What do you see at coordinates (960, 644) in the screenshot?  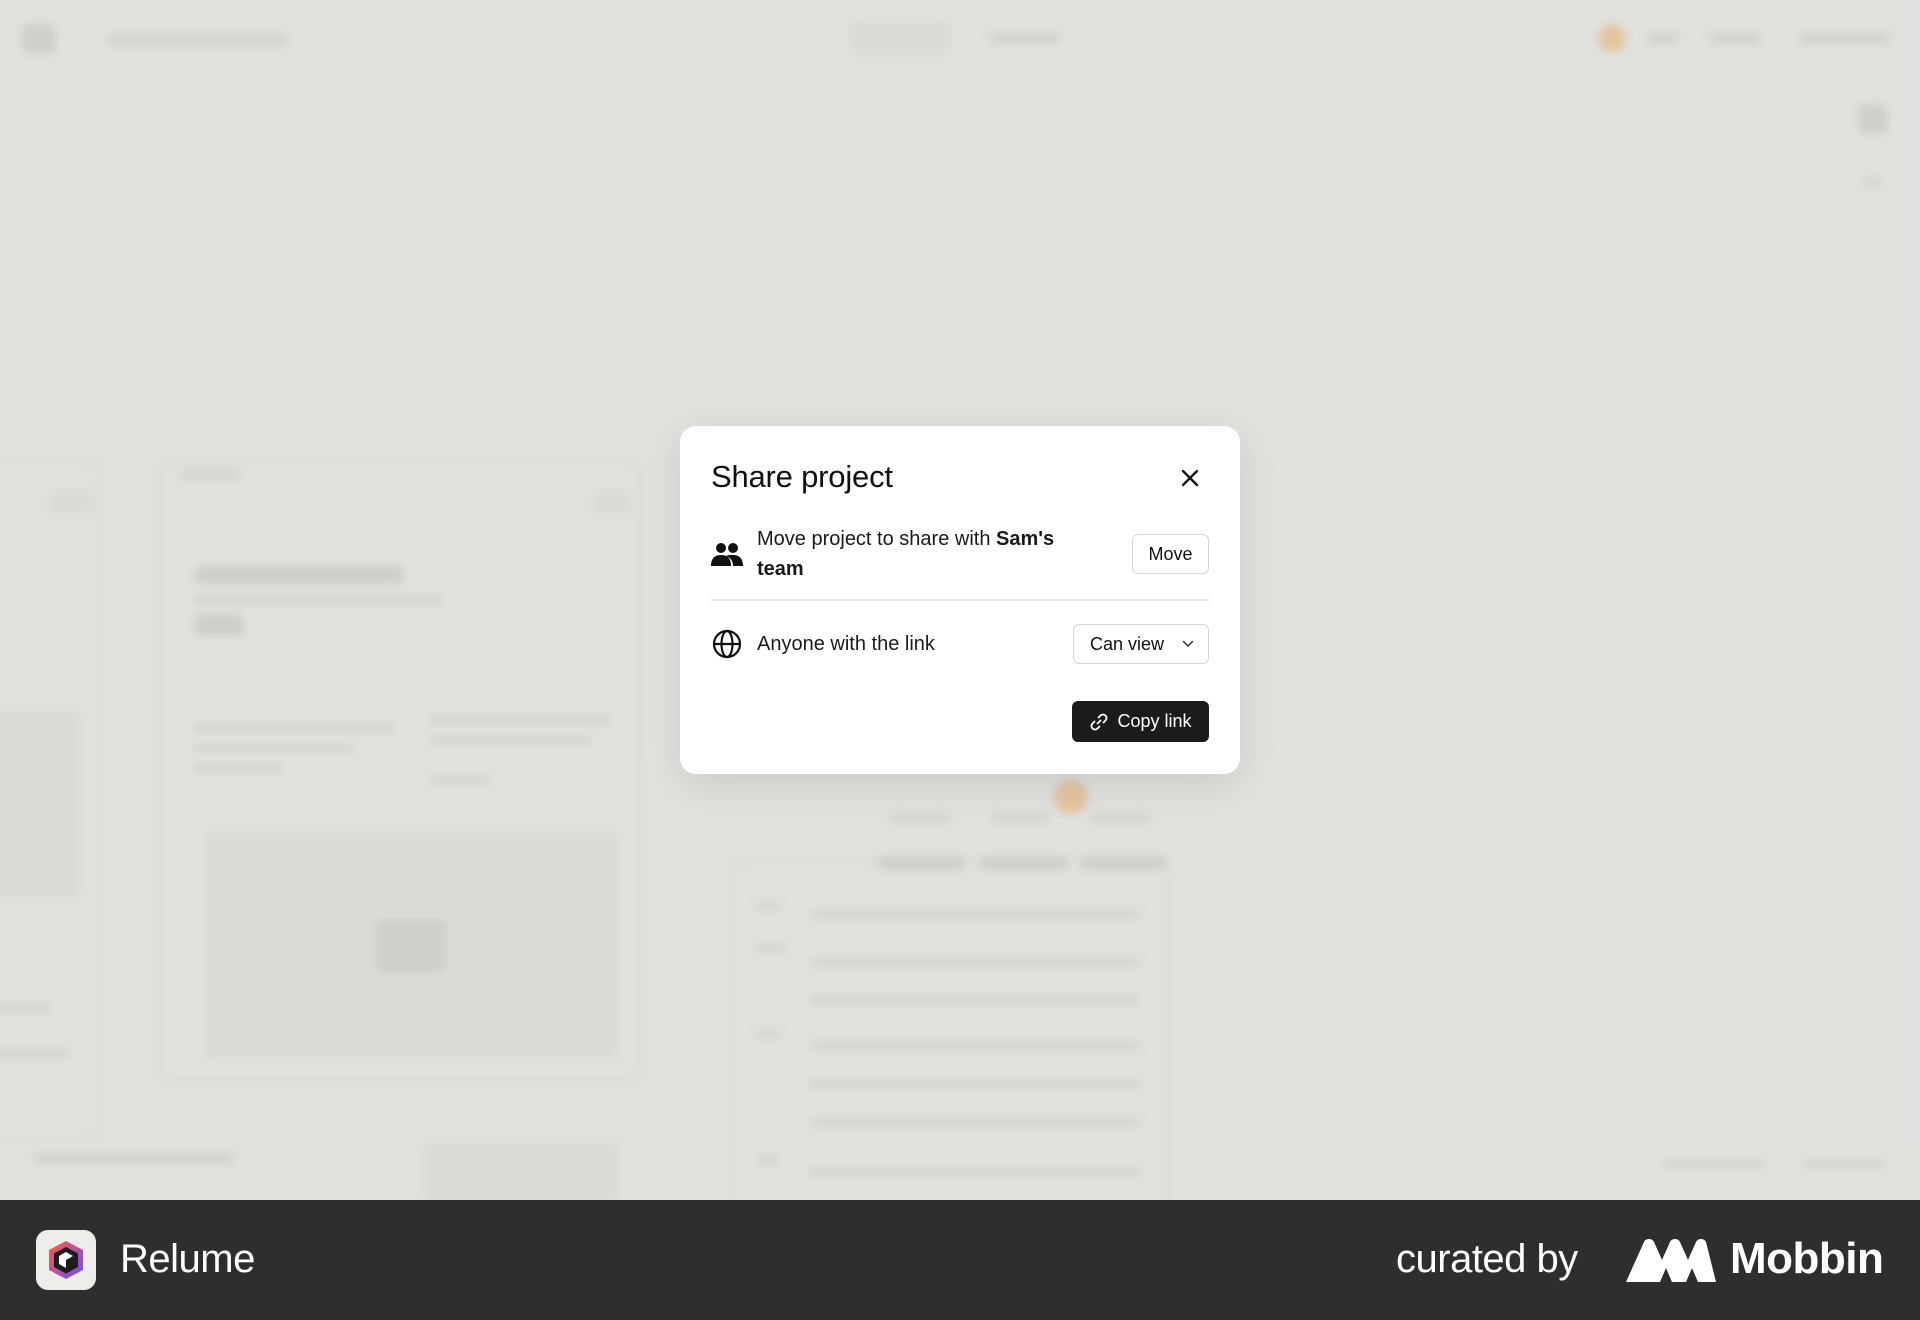 I see `link-access-row: Anyone with the link Can view` at bounding box center [960, 644].